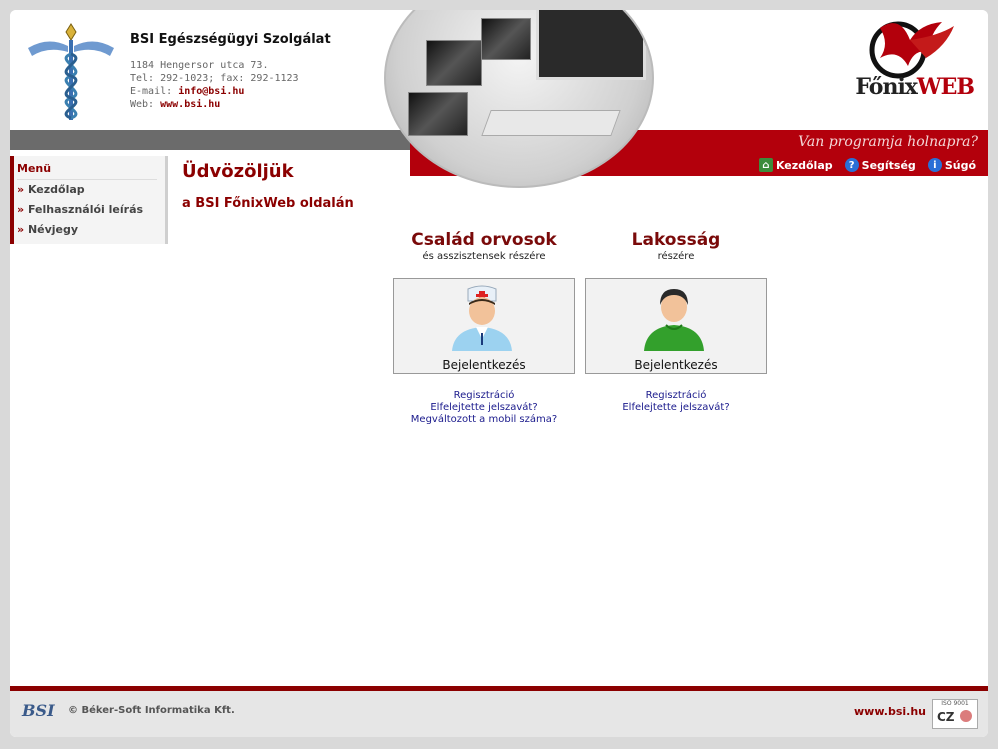 This screenshot has width=998, height=749. Describe the element at coordinates (676, 240) in the screenshot. I see `public-title: Lakosság` at that location.